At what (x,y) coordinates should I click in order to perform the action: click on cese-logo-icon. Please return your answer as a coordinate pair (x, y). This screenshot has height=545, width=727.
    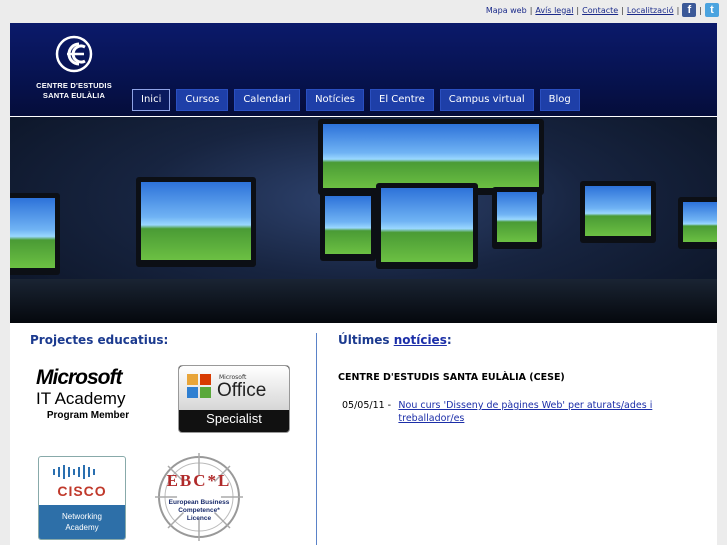
    Looking at the image, I should click on (74, 54).